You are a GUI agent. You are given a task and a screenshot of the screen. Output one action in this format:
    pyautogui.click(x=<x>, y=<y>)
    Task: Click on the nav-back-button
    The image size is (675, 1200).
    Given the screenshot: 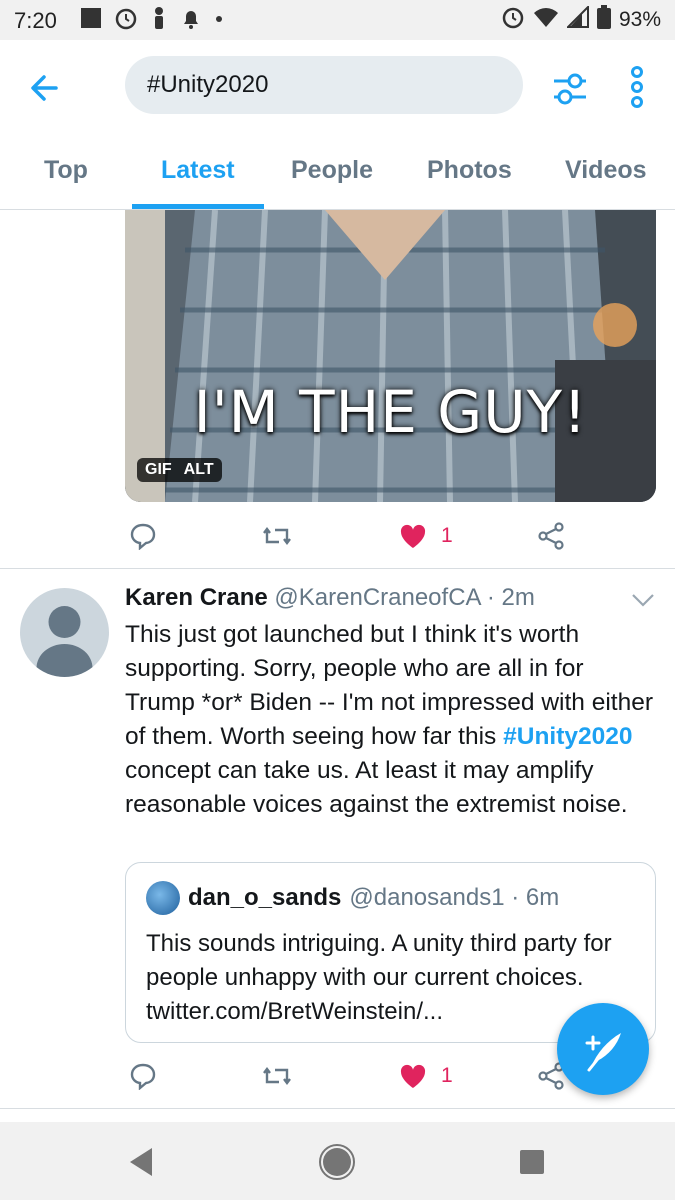 What is the action you would take?
    pyautogui.click(x=142, y=1162)
    